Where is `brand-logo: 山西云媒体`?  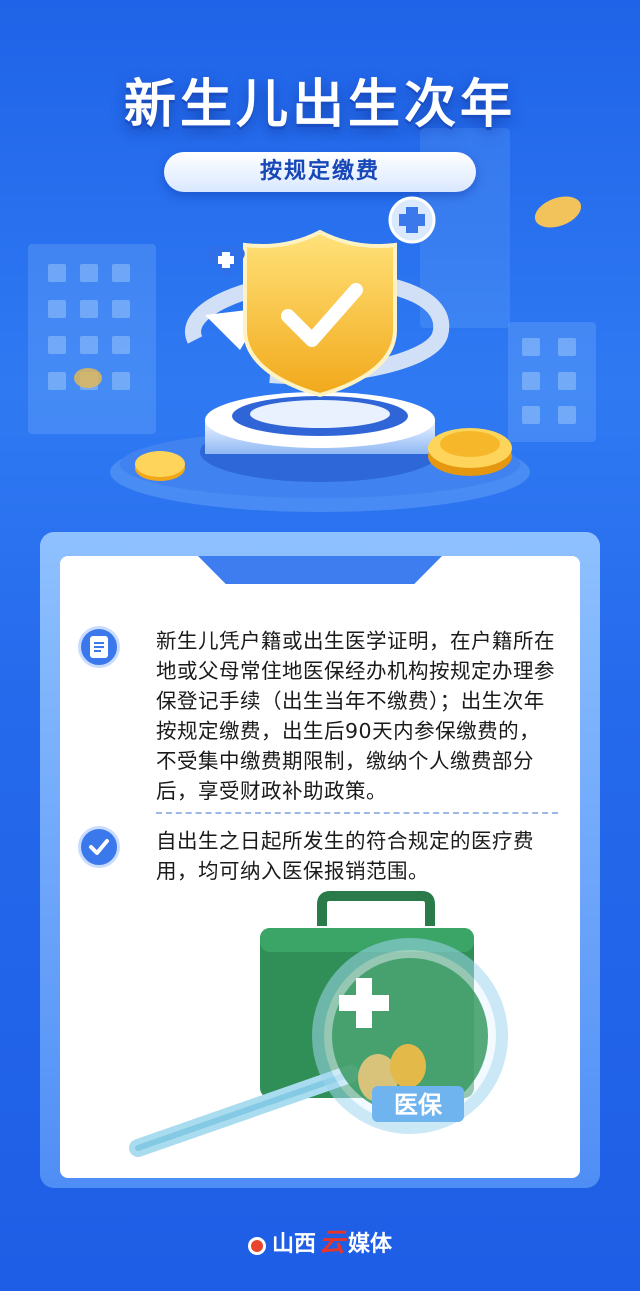 brand-logo: 山西云媒体 is located at coordinates (320, 1240).